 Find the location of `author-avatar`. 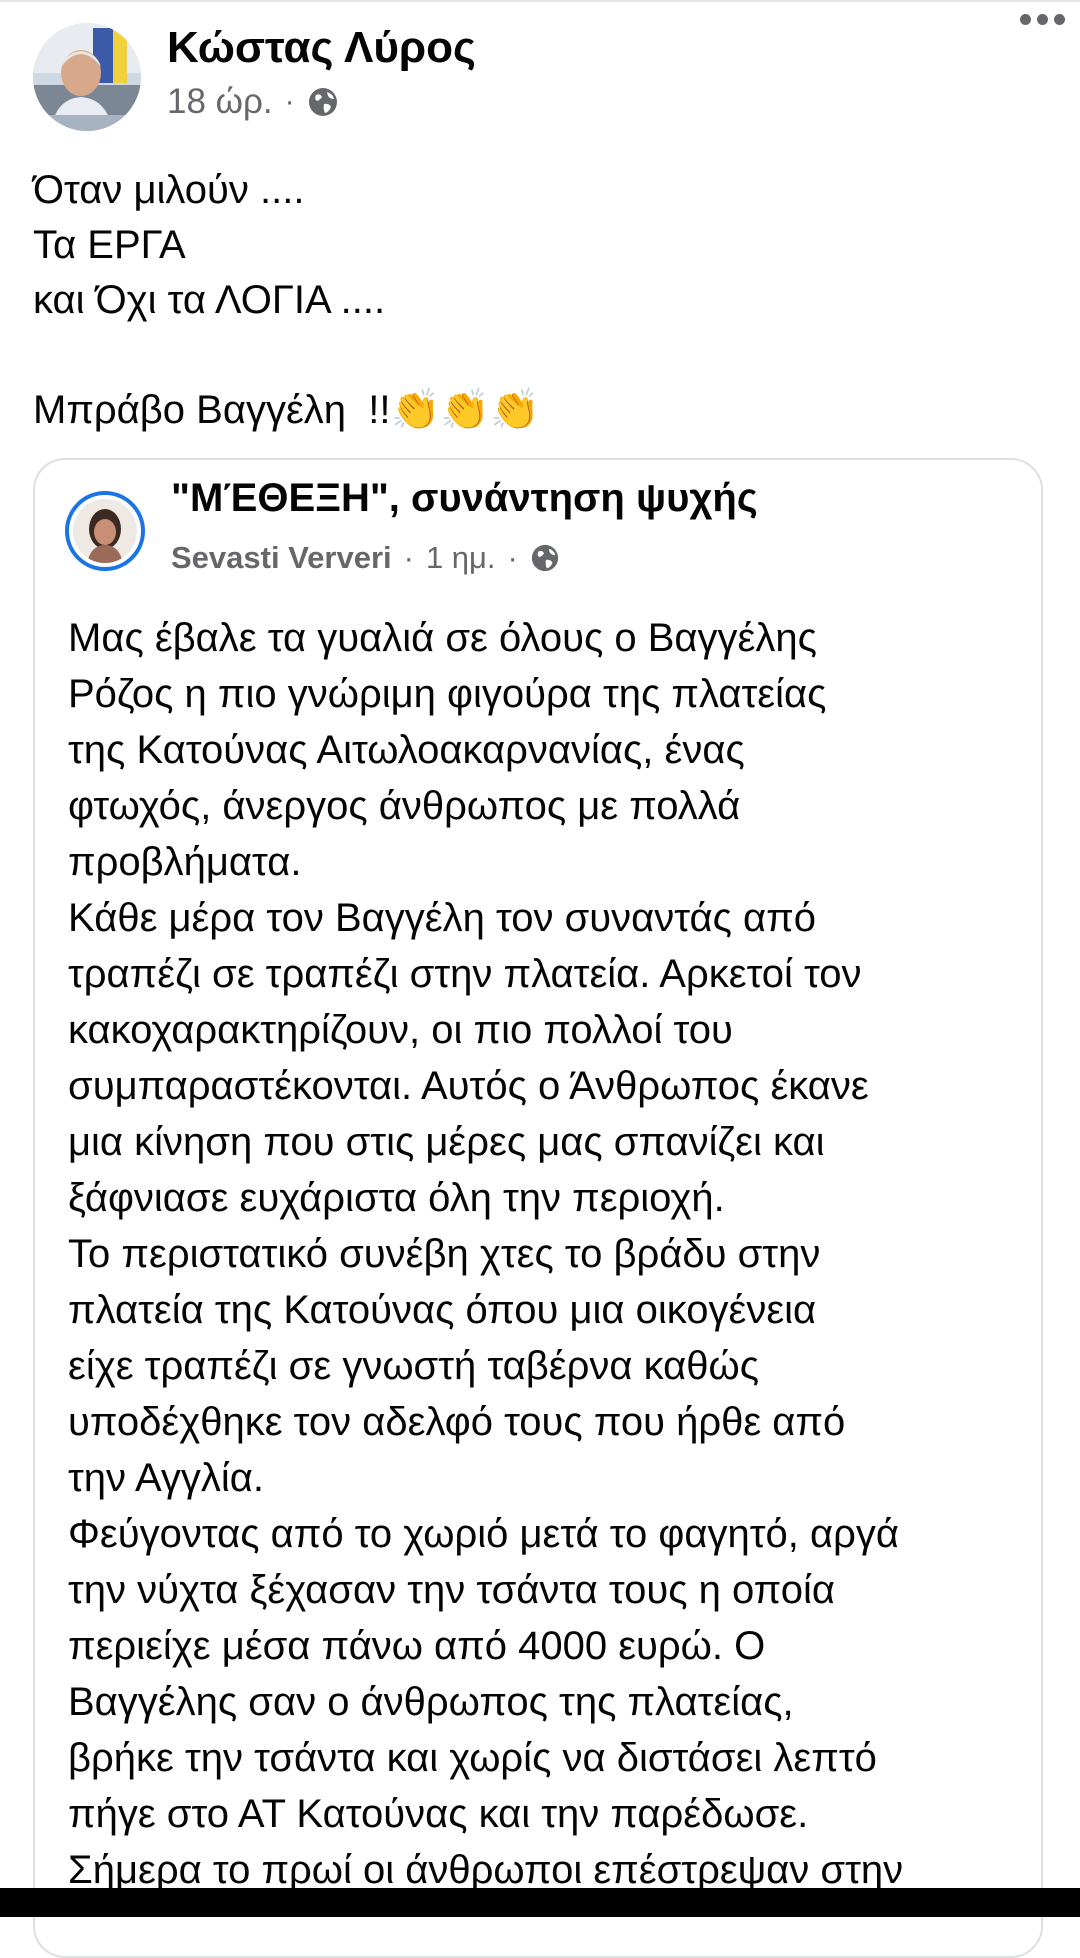

author-avatar is located at coordinates (87, 77).